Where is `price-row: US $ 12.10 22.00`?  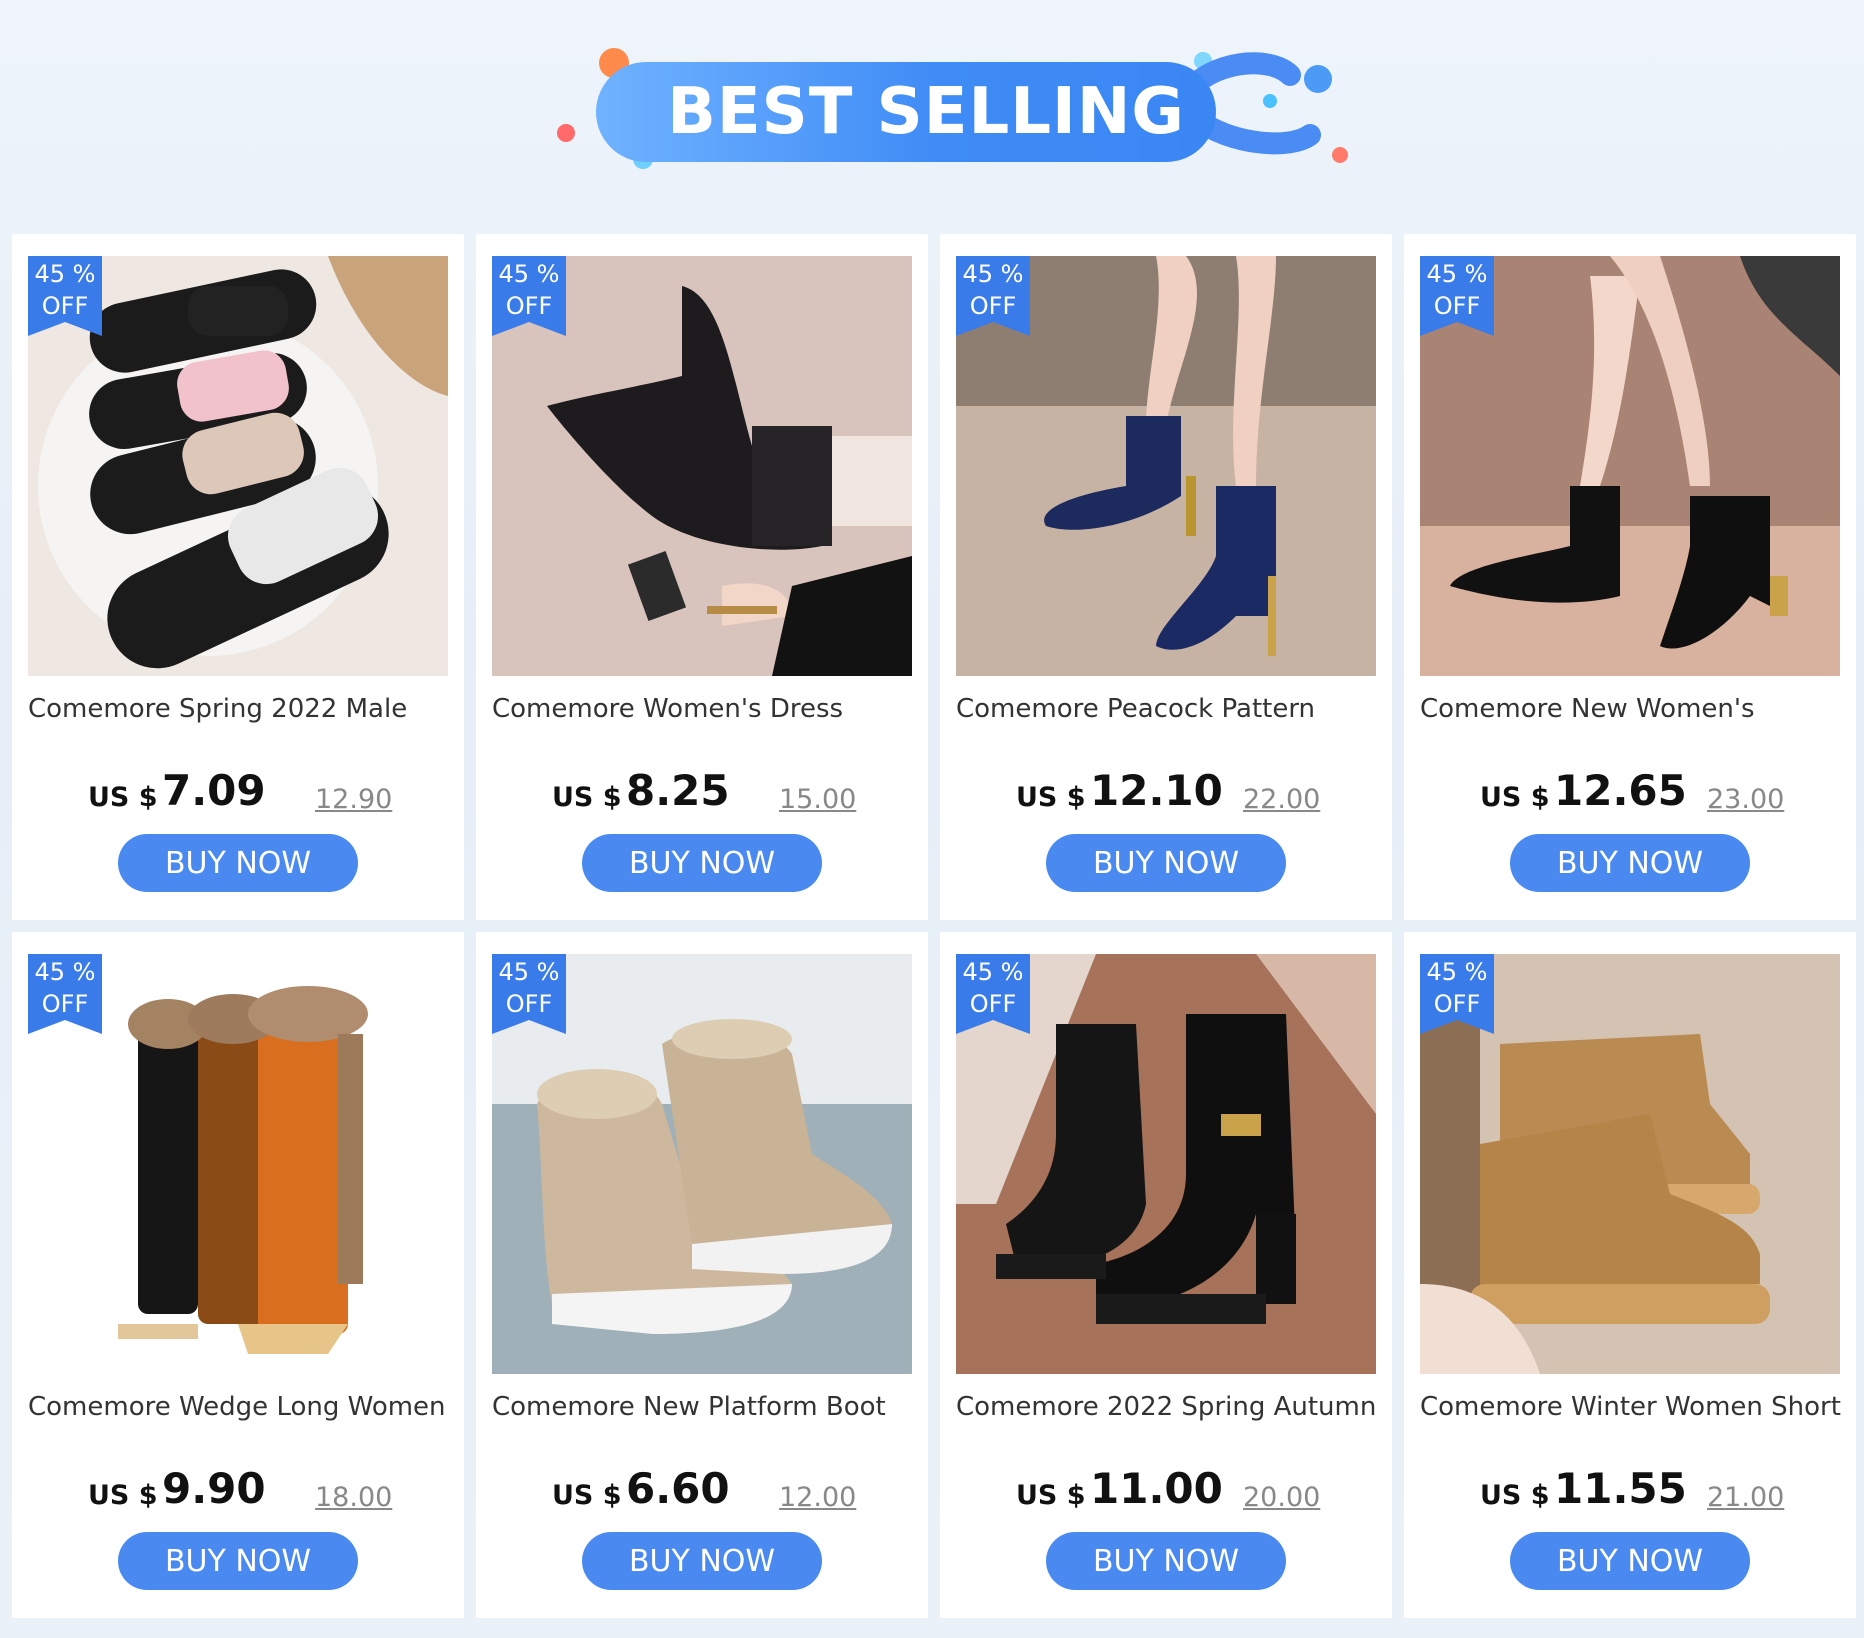
price-row: US $ 12.10 22.00 is located at coordinates (1166, 794).